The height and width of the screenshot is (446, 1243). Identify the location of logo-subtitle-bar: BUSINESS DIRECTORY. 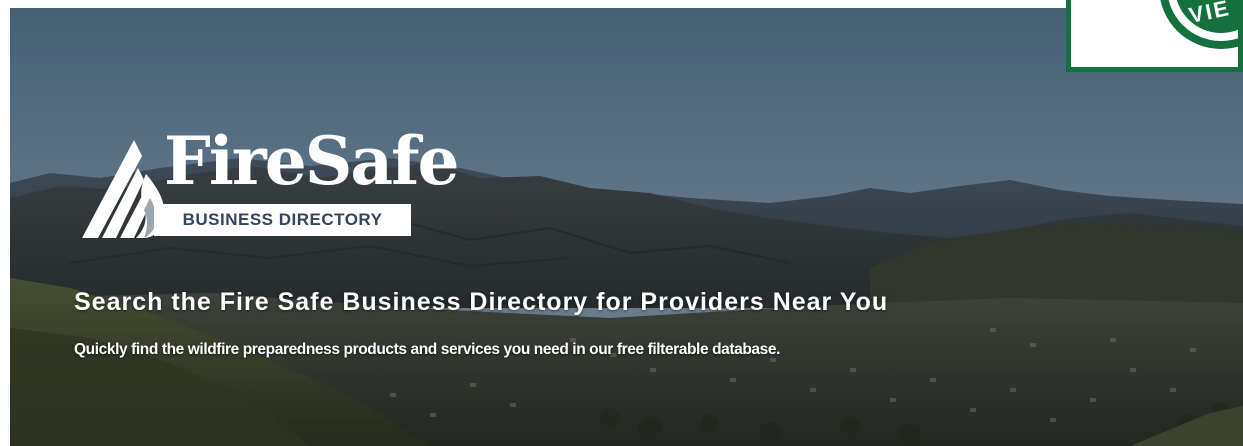
(282, 220).